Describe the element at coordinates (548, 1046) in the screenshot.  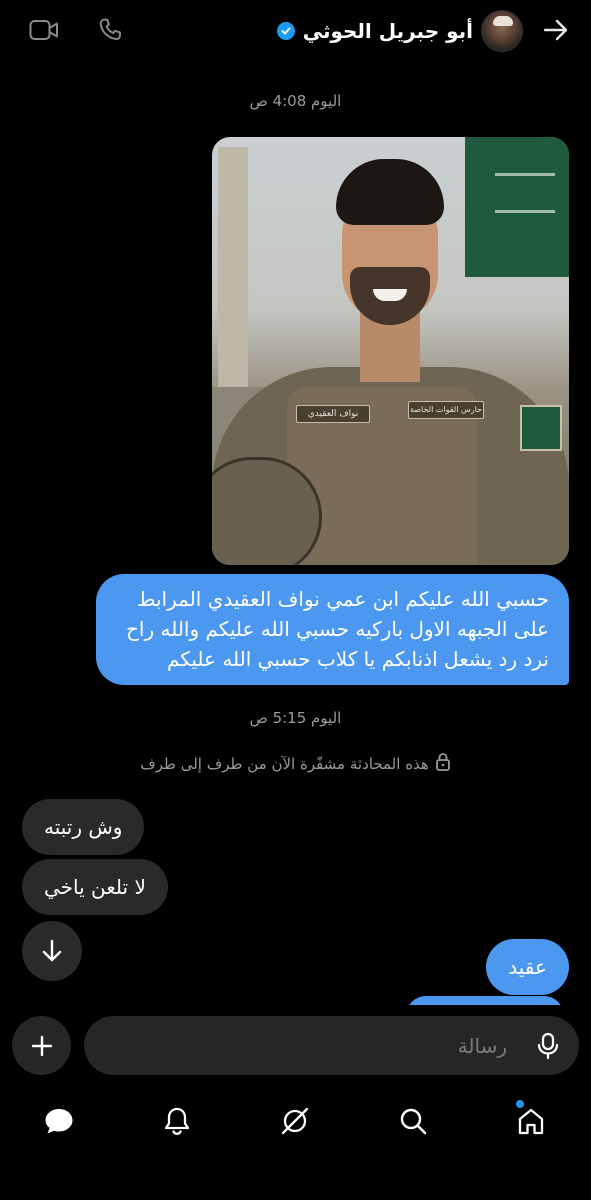
I see `microphone-icon` at that location.